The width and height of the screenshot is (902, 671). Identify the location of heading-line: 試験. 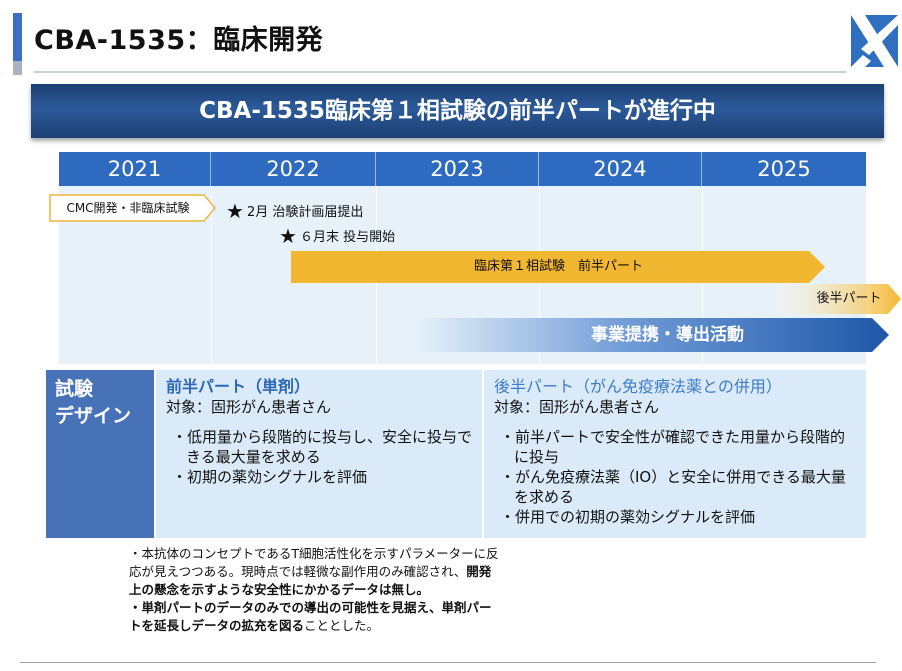
(74, 389).